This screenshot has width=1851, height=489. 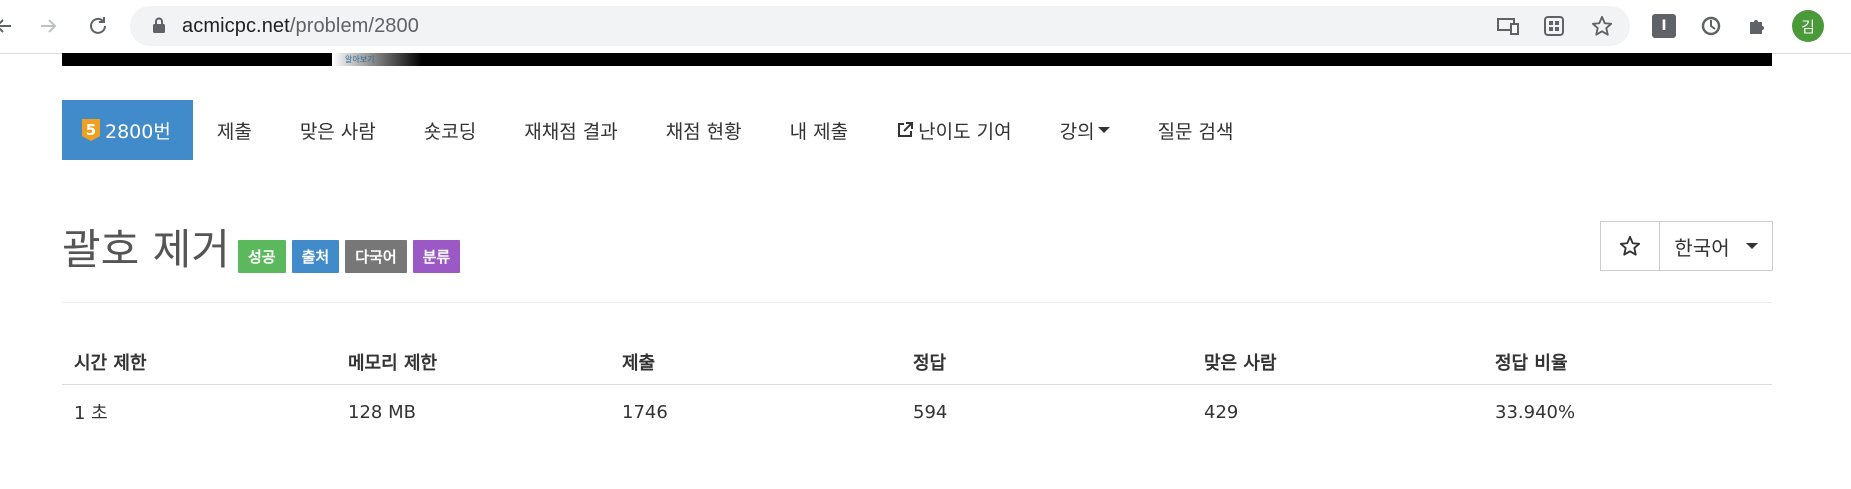 I want to click on top-banner: 알아보기, so click(x=917, y=59).